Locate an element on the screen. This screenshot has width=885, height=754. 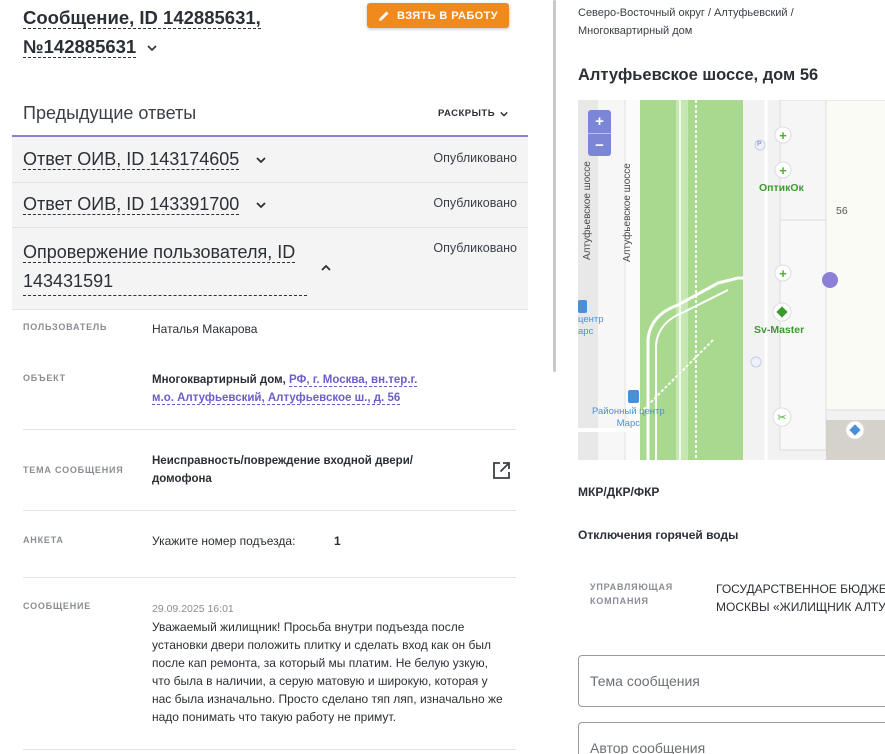
map-poi-center-left-line1: центр is located at coordinates (591, 319).